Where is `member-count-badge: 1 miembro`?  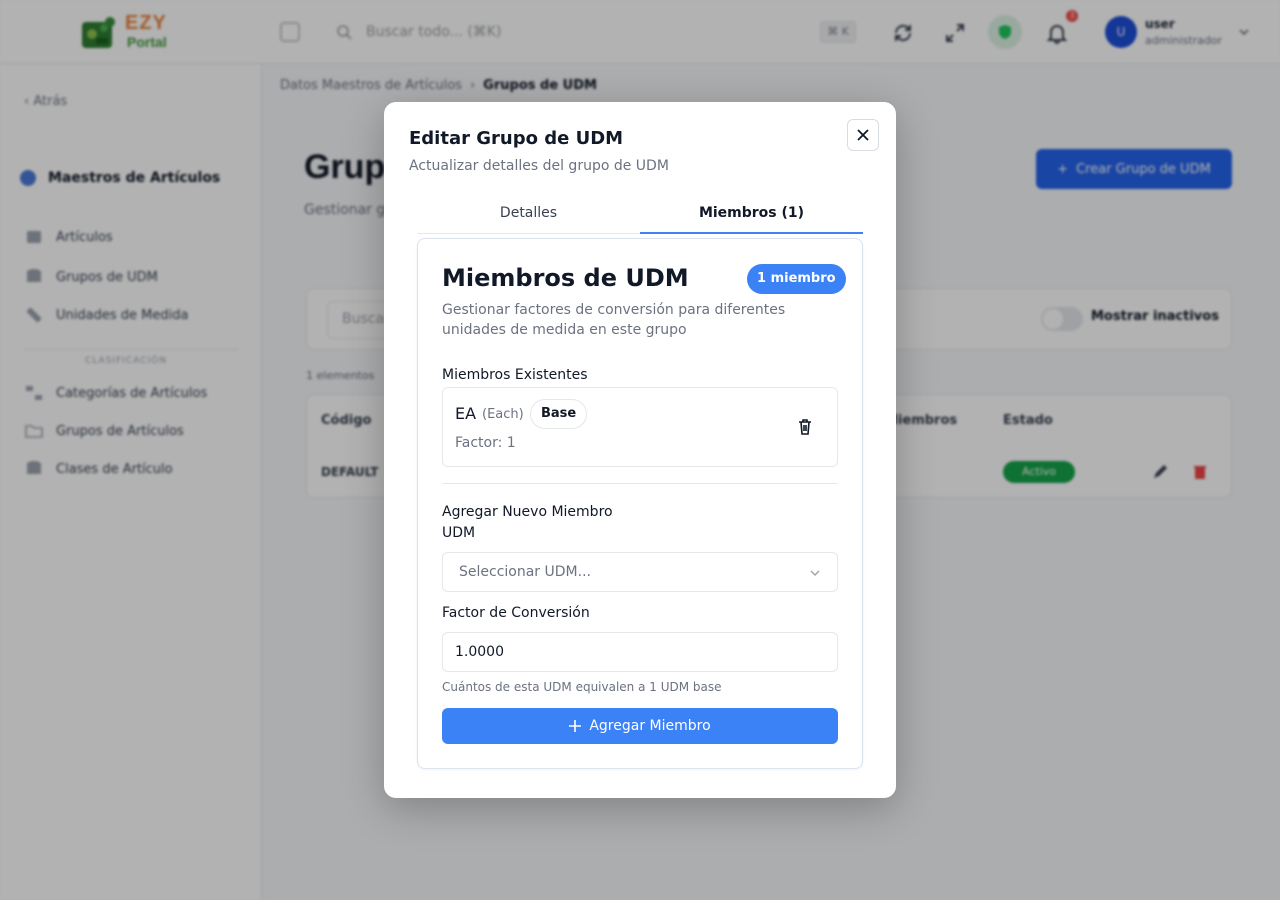
member-count-badge: 1 miembro is located at coordinates (796, 279).